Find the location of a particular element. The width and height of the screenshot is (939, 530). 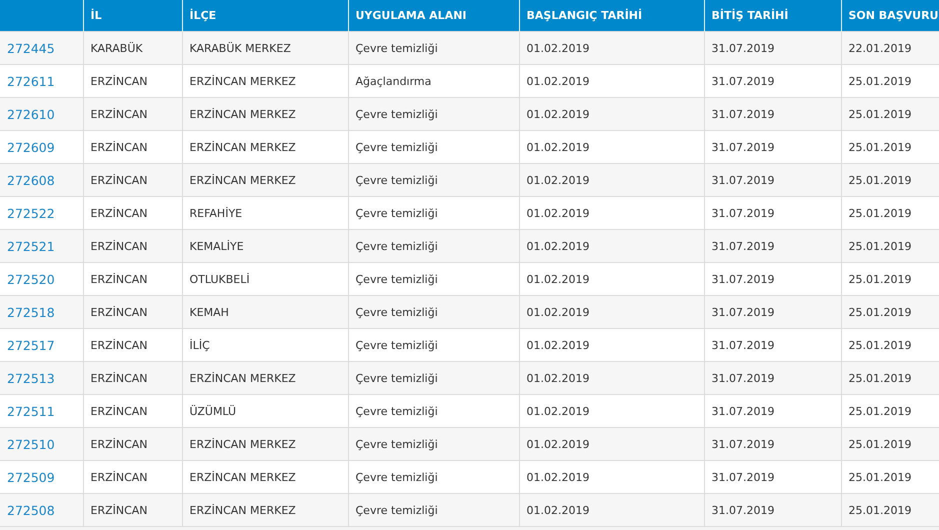

column-header: UYGULAMA ALANI is located at coordinates (433, 16).